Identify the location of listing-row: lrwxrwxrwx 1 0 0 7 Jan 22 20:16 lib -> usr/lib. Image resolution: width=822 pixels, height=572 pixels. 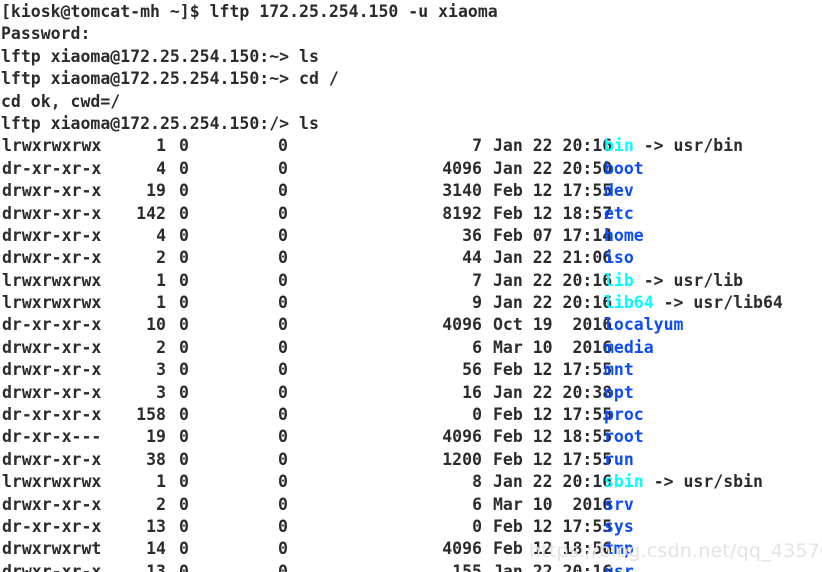
(411, 281).